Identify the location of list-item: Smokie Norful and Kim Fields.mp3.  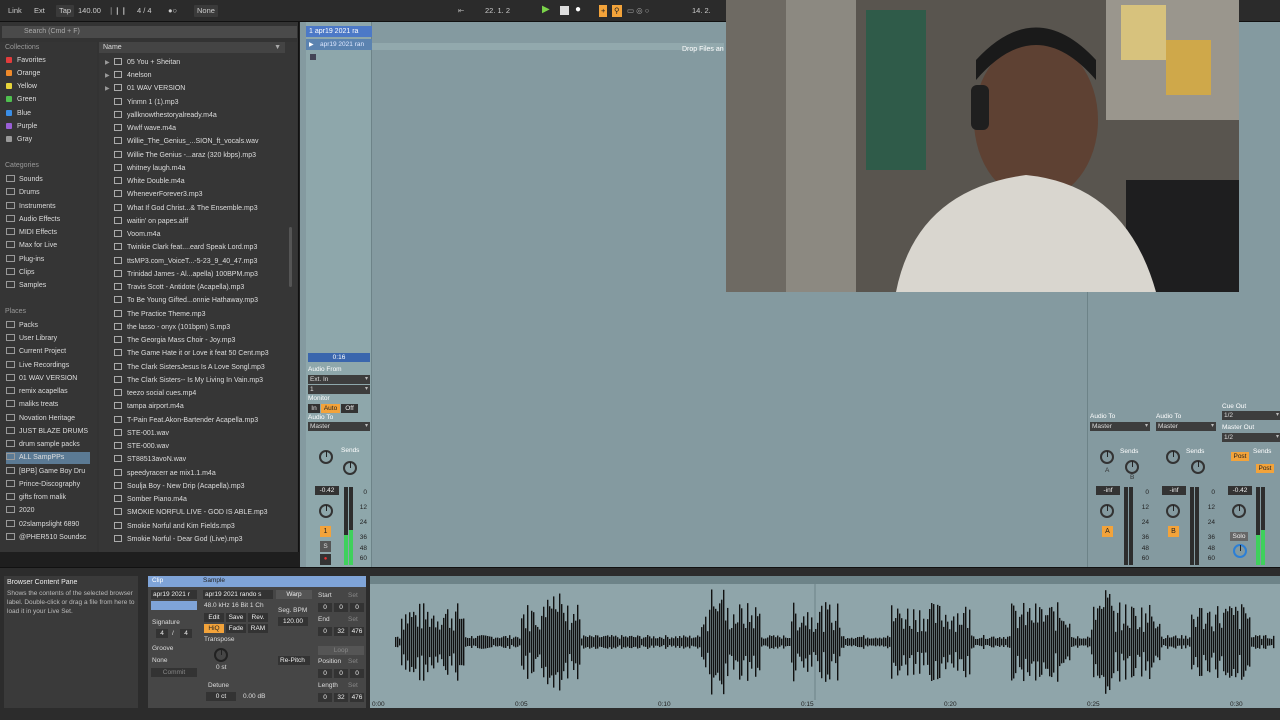
(170, 527).